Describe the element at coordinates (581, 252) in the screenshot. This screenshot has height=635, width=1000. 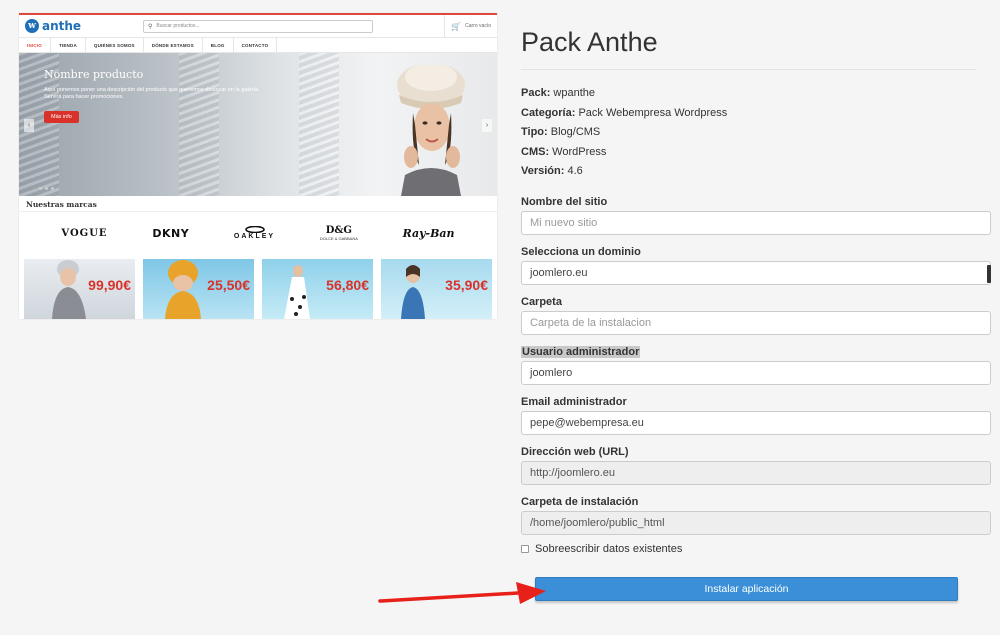
I see `domain-label: Selecciona un dominio` at that location.